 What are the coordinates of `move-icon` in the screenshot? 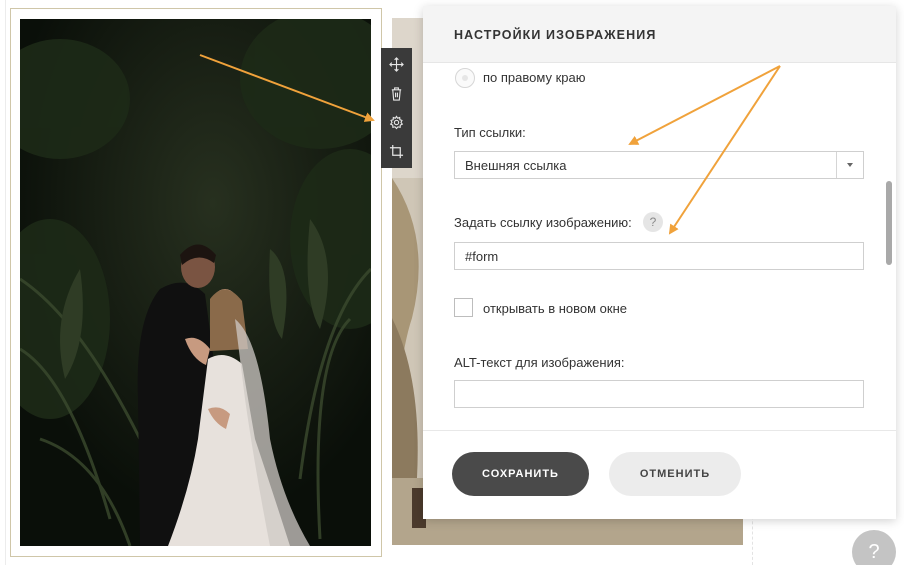 It's located at (396, 64).